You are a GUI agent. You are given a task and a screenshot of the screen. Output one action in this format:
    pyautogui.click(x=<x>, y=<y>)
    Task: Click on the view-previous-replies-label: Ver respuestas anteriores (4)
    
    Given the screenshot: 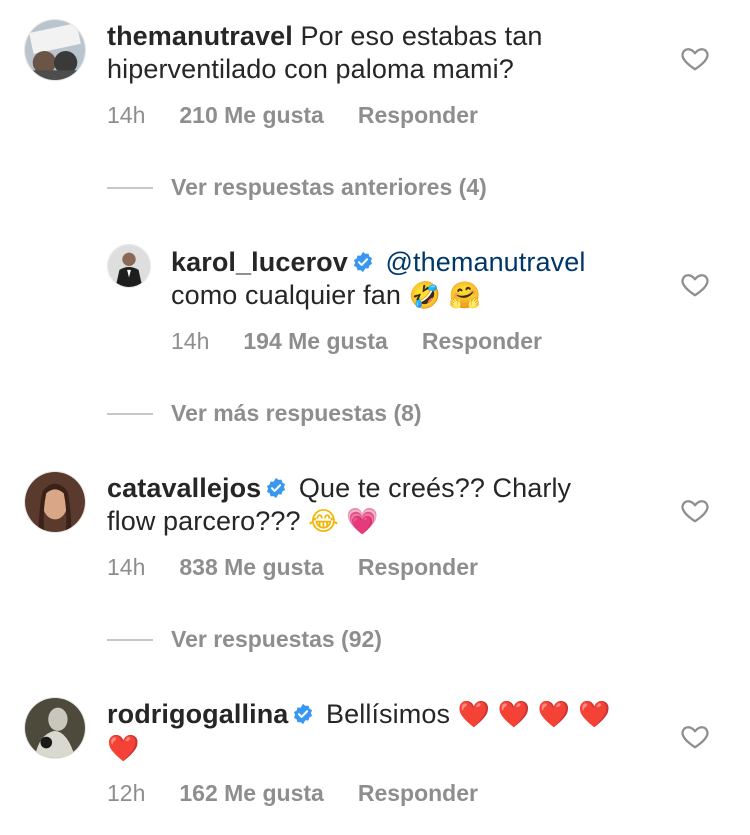 What is the action you would take?
    pyautogui.click(x=329, y=187)
    